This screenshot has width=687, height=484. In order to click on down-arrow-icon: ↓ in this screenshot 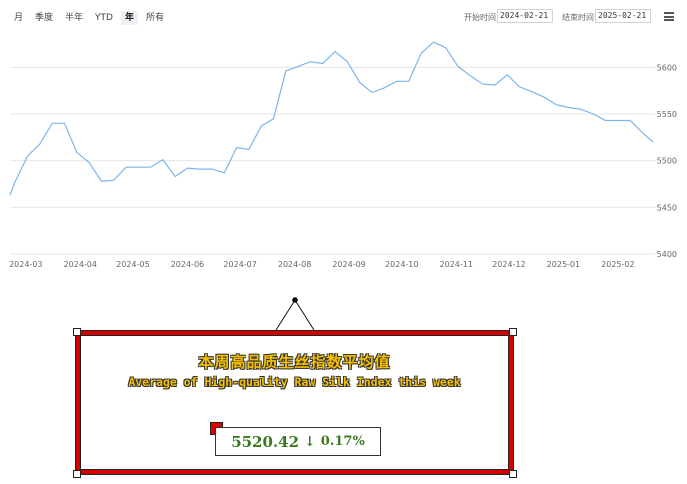, I will do `click(310, 441)`.